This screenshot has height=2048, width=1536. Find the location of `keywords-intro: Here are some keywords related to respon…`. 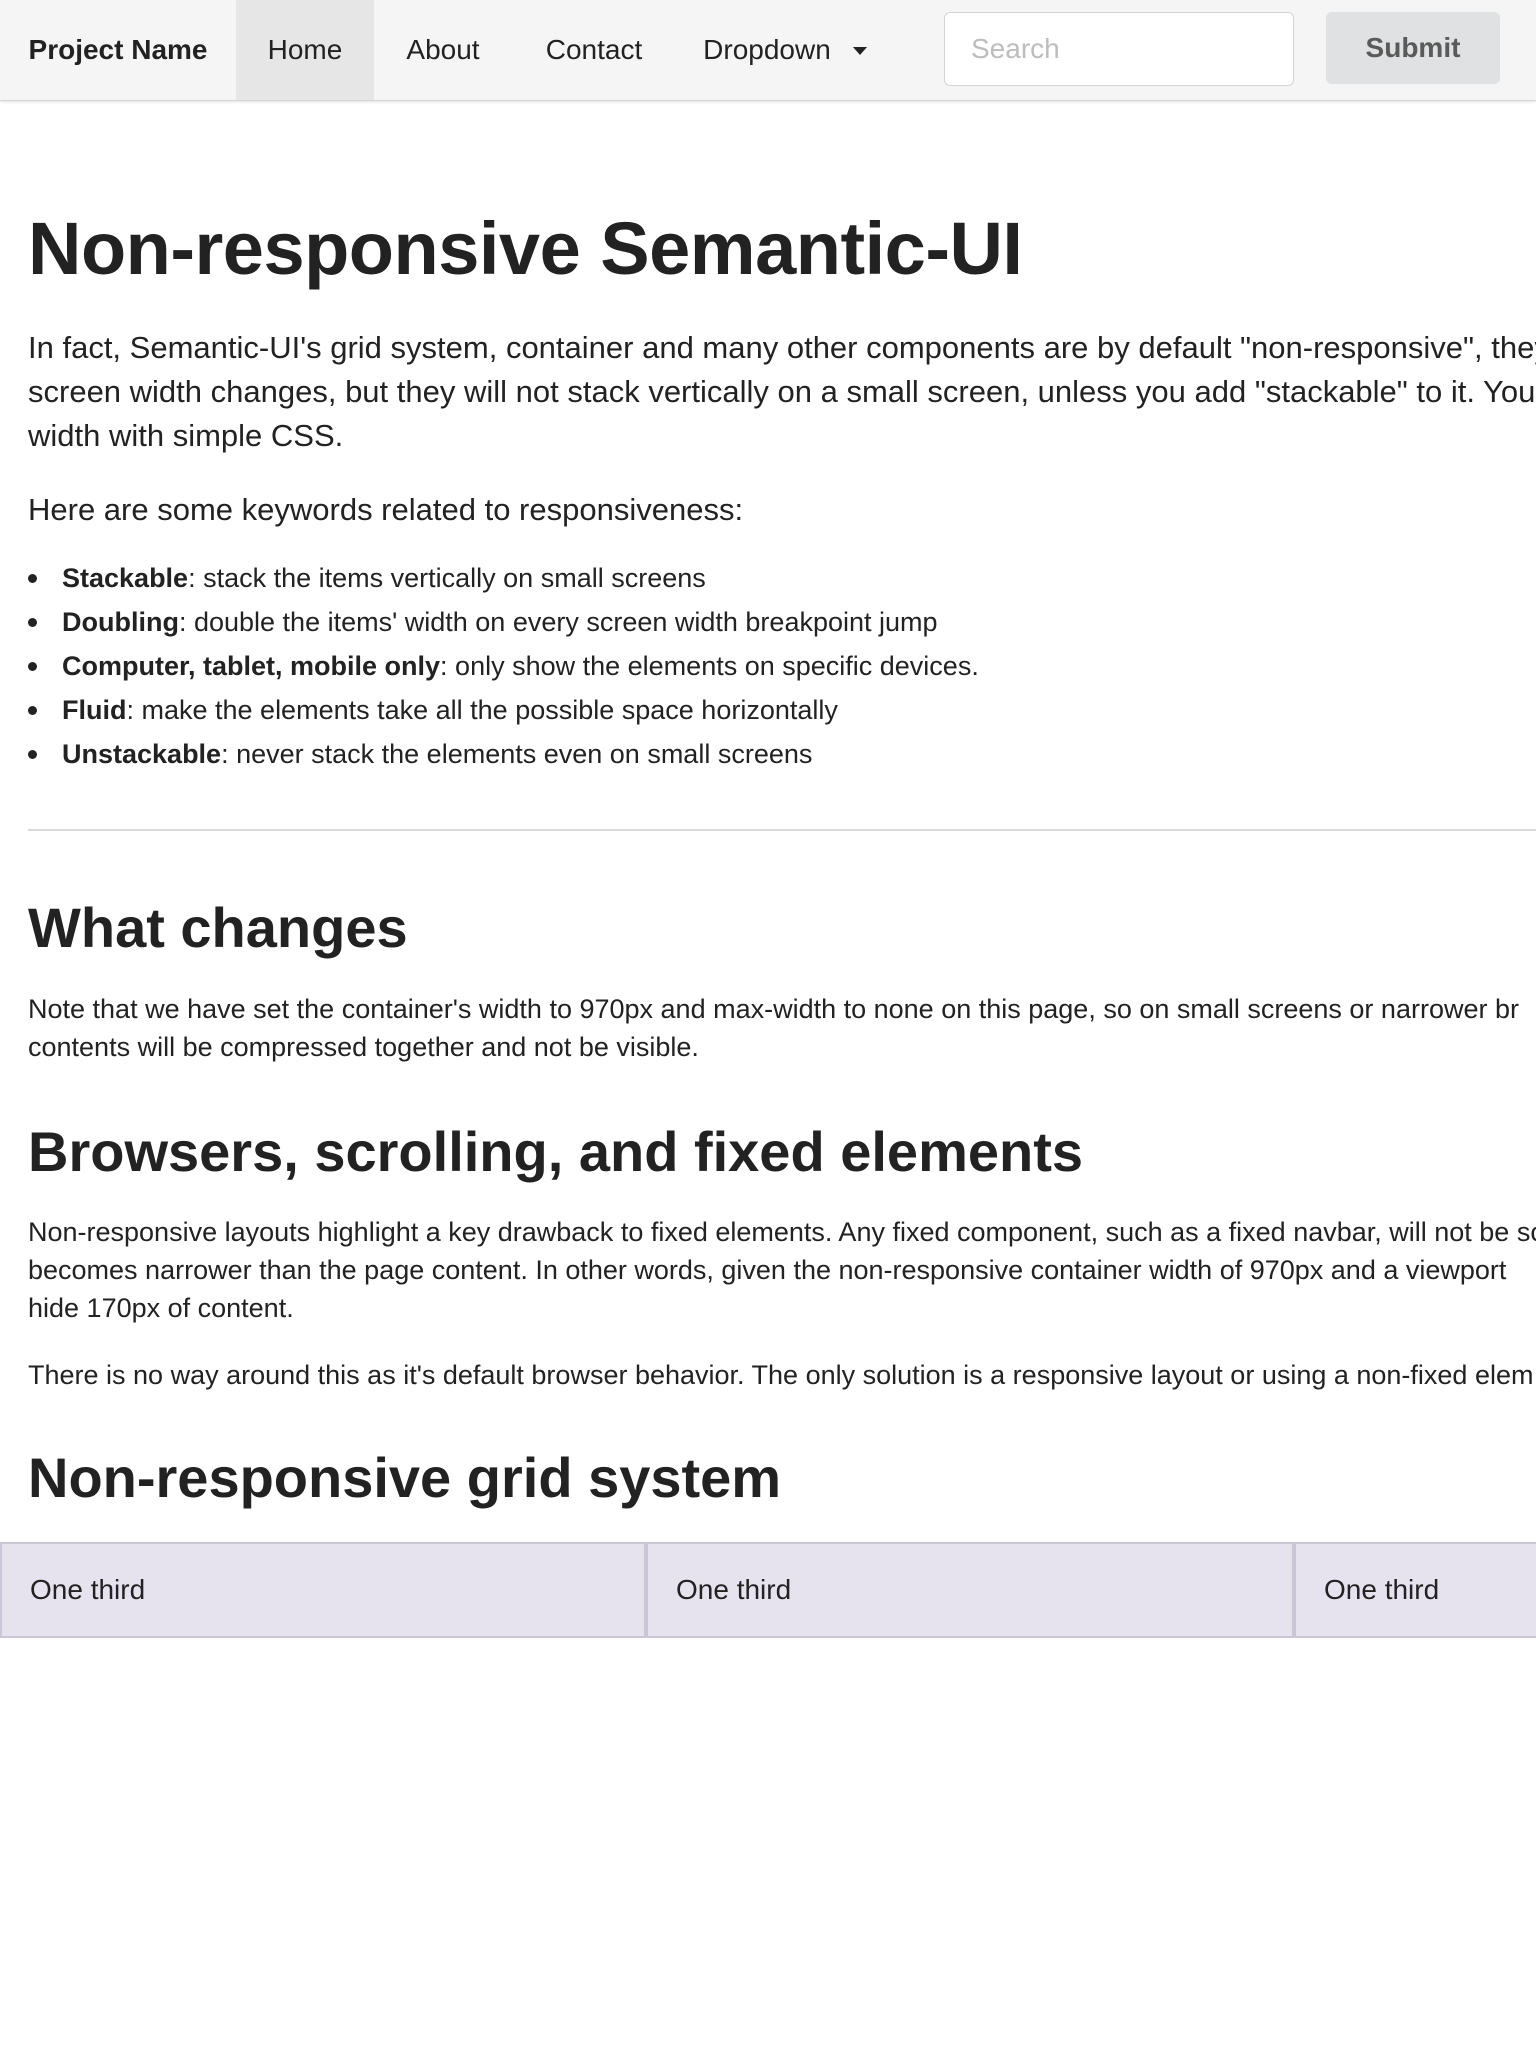

keywords-intro: Here are some keywords related to respon… is located at coordinates (386, 509).